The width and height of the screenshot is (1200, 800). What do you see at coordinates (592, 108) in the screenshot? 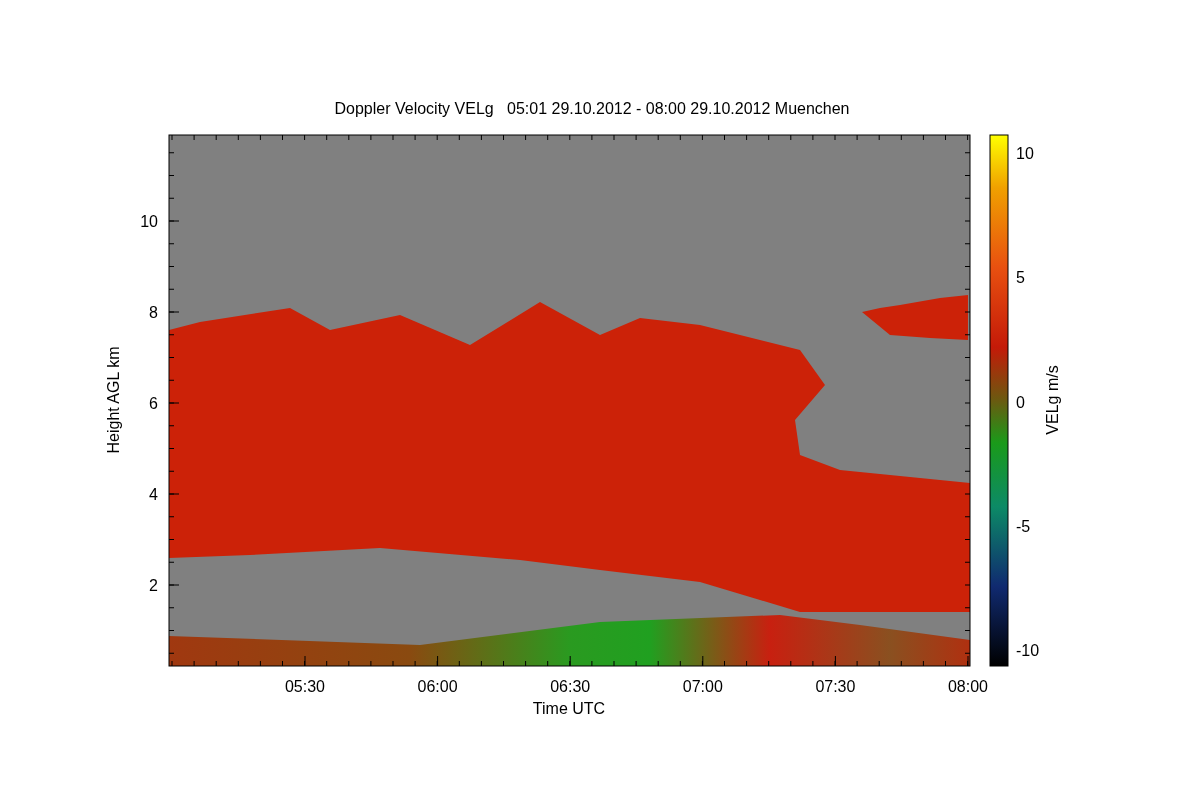
I see `plot-title: Doppler Velocity VELg 05:01 29.10.2012 - 08:00 29.10.2012 Muenchen` at bounding box center [592, 108].